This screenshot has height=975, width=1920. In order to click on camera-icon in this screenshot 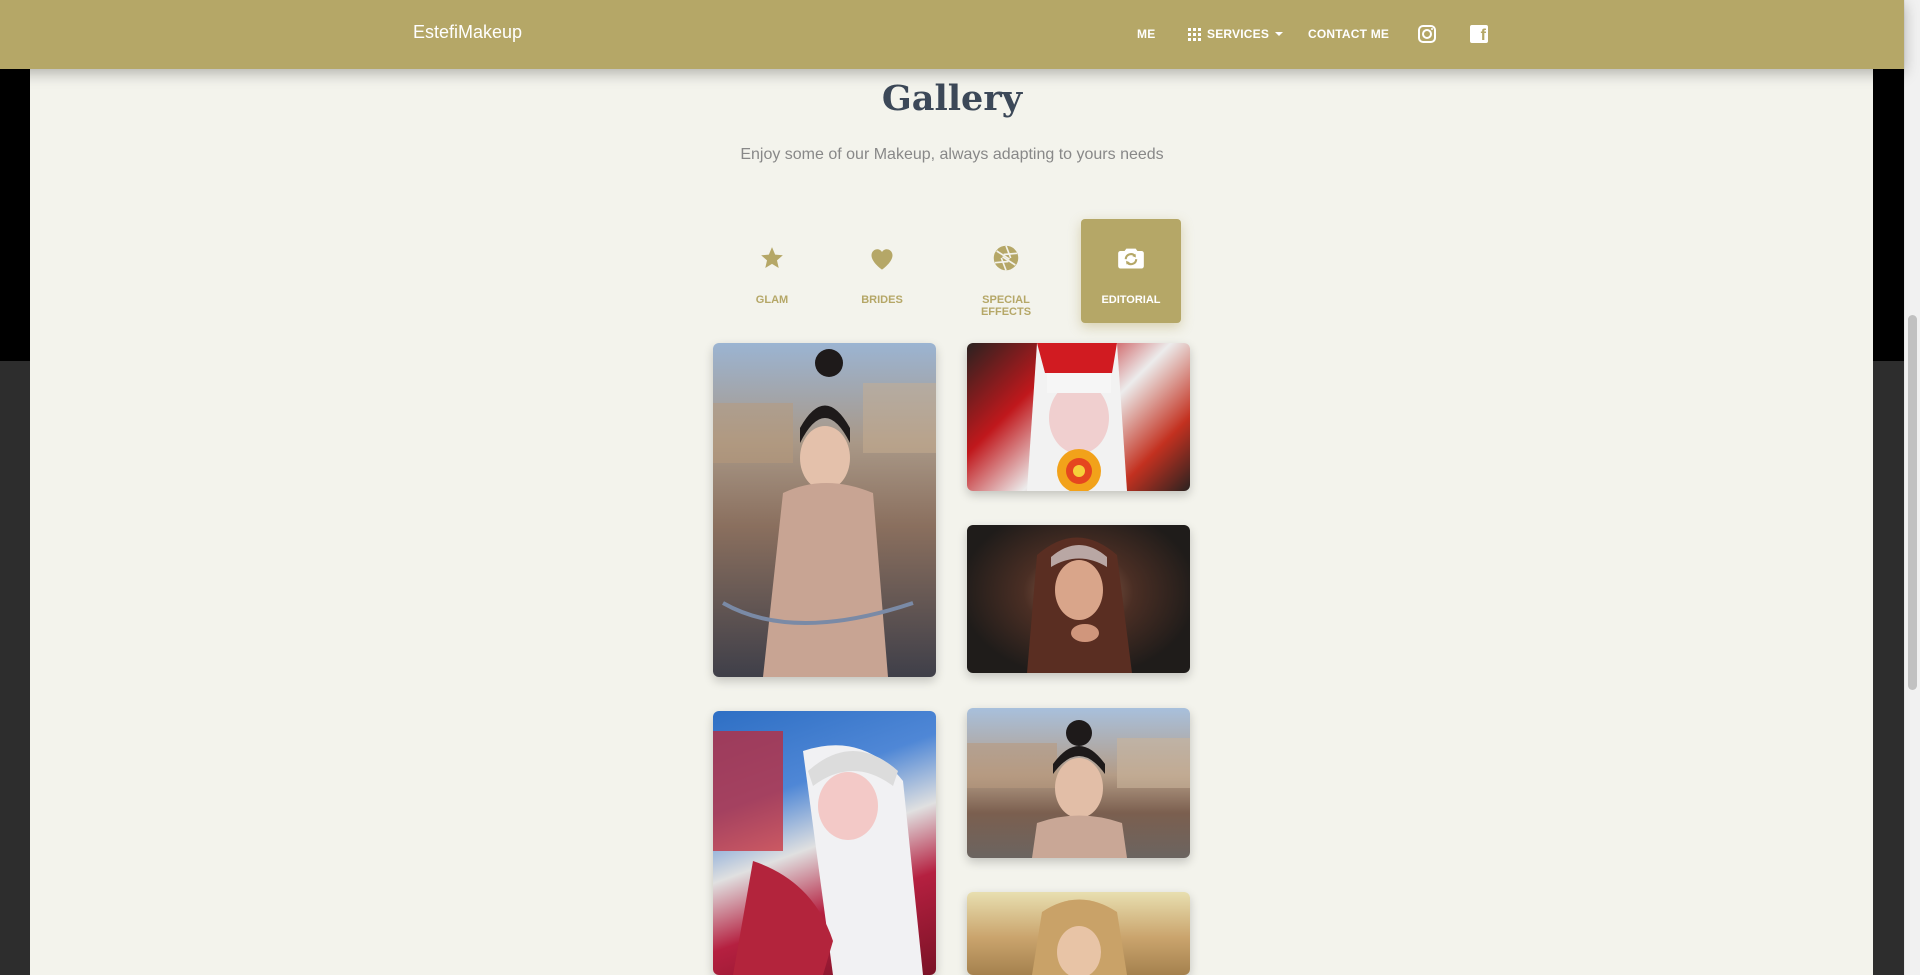, I will do `click(1131, 258)`.